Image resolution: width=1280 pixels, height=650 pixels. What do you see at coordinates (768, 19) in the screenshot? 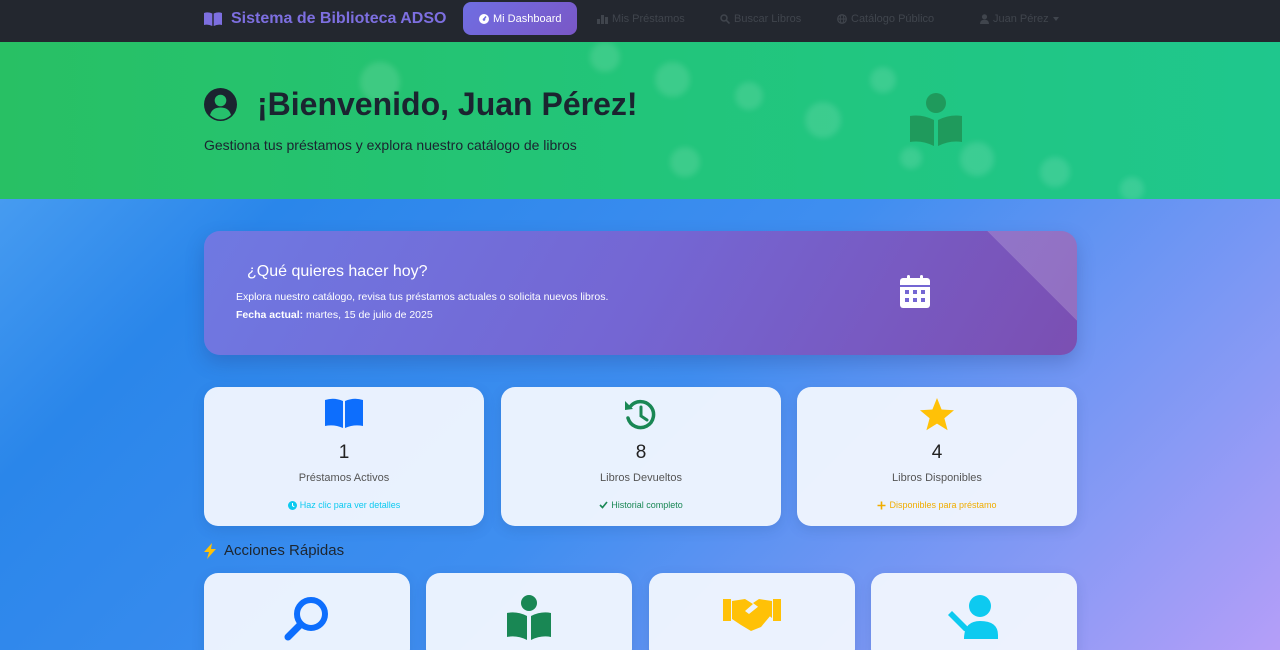
I see `nav-buscar-libros-label: Buscar Libros` at bounding box center [768, 19].